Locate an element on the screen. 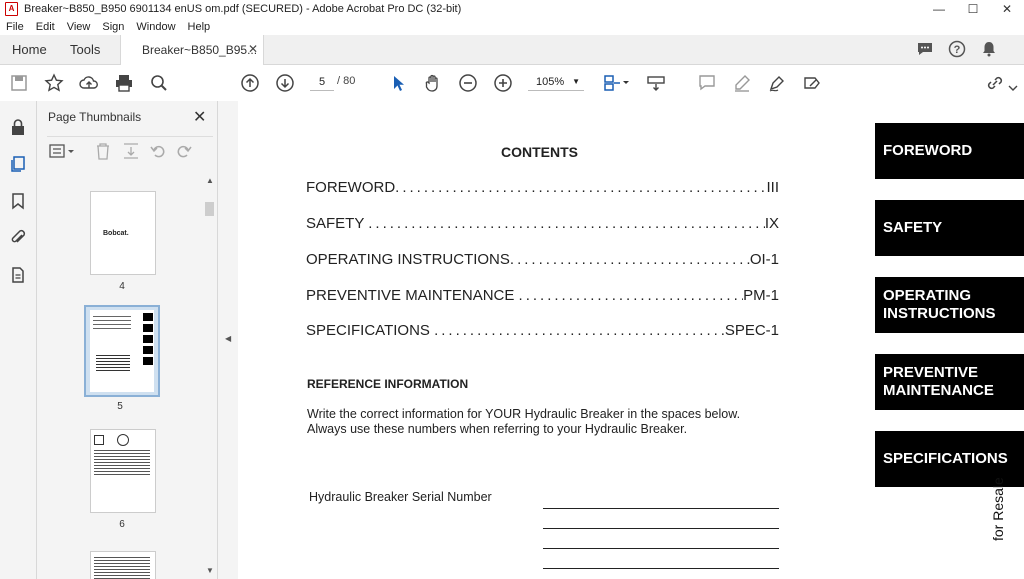  thumbnail-list: Bobcat. 4 5 6 is located at coordinates (120, 372).